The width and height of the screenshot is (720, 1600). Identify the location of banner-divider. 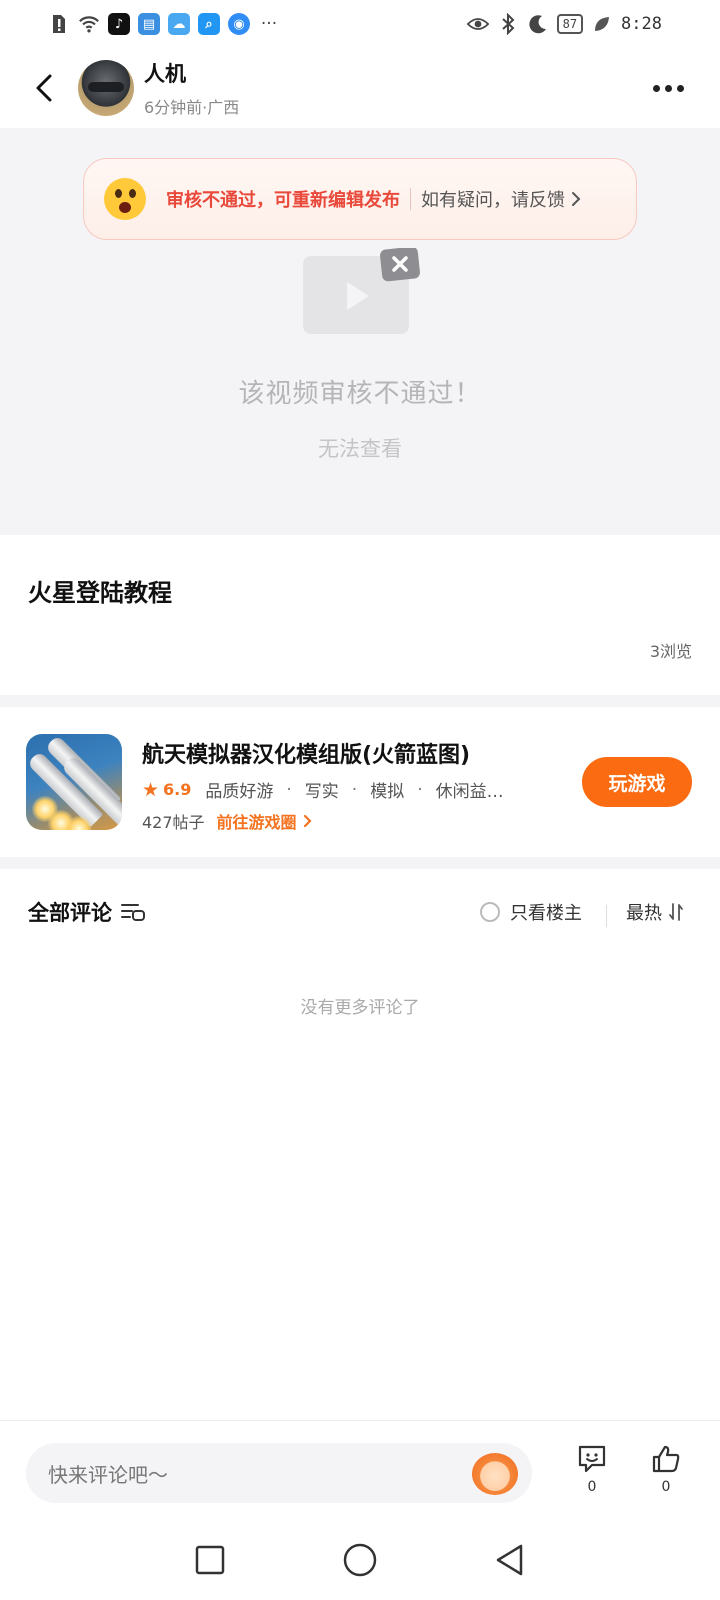
(410, 199).